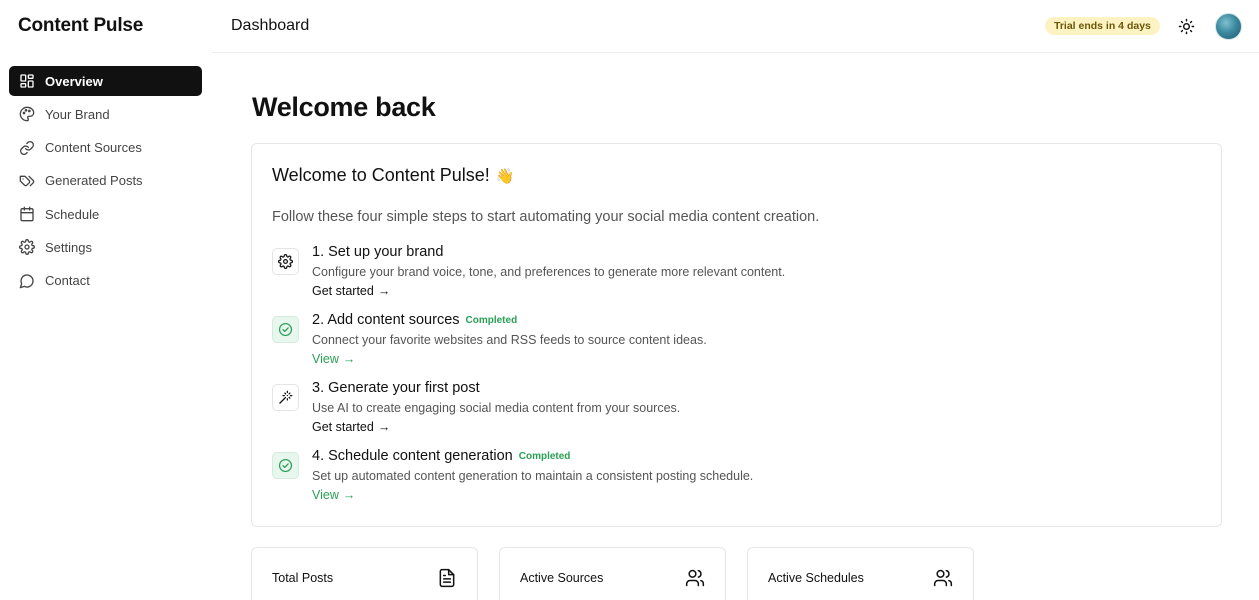 The height and width of the screenshot is (600, 1259). What do you see at coordinates (816, 578) in the screenshot?
I see `stat-label: Active Schedules` at bounding box center [816, 578].